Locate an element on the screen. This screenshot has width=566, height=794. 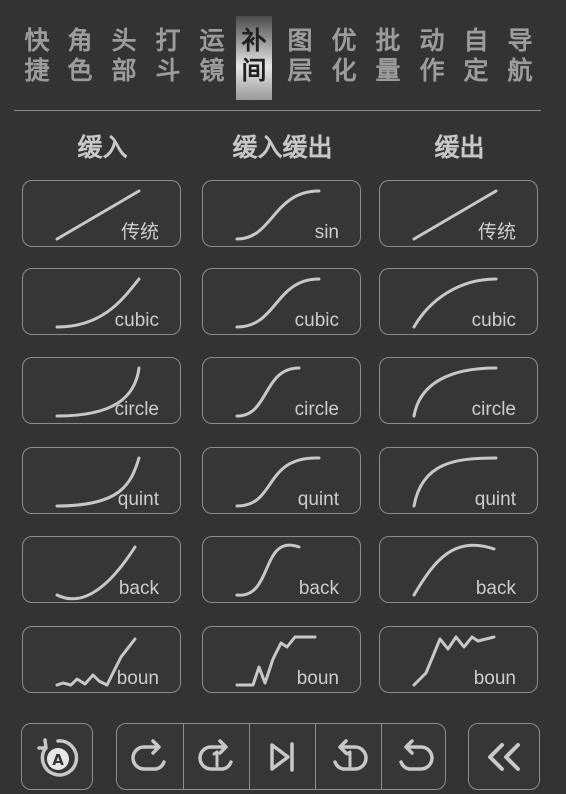
loop-backward-icon is located at coordinates (416, 755).